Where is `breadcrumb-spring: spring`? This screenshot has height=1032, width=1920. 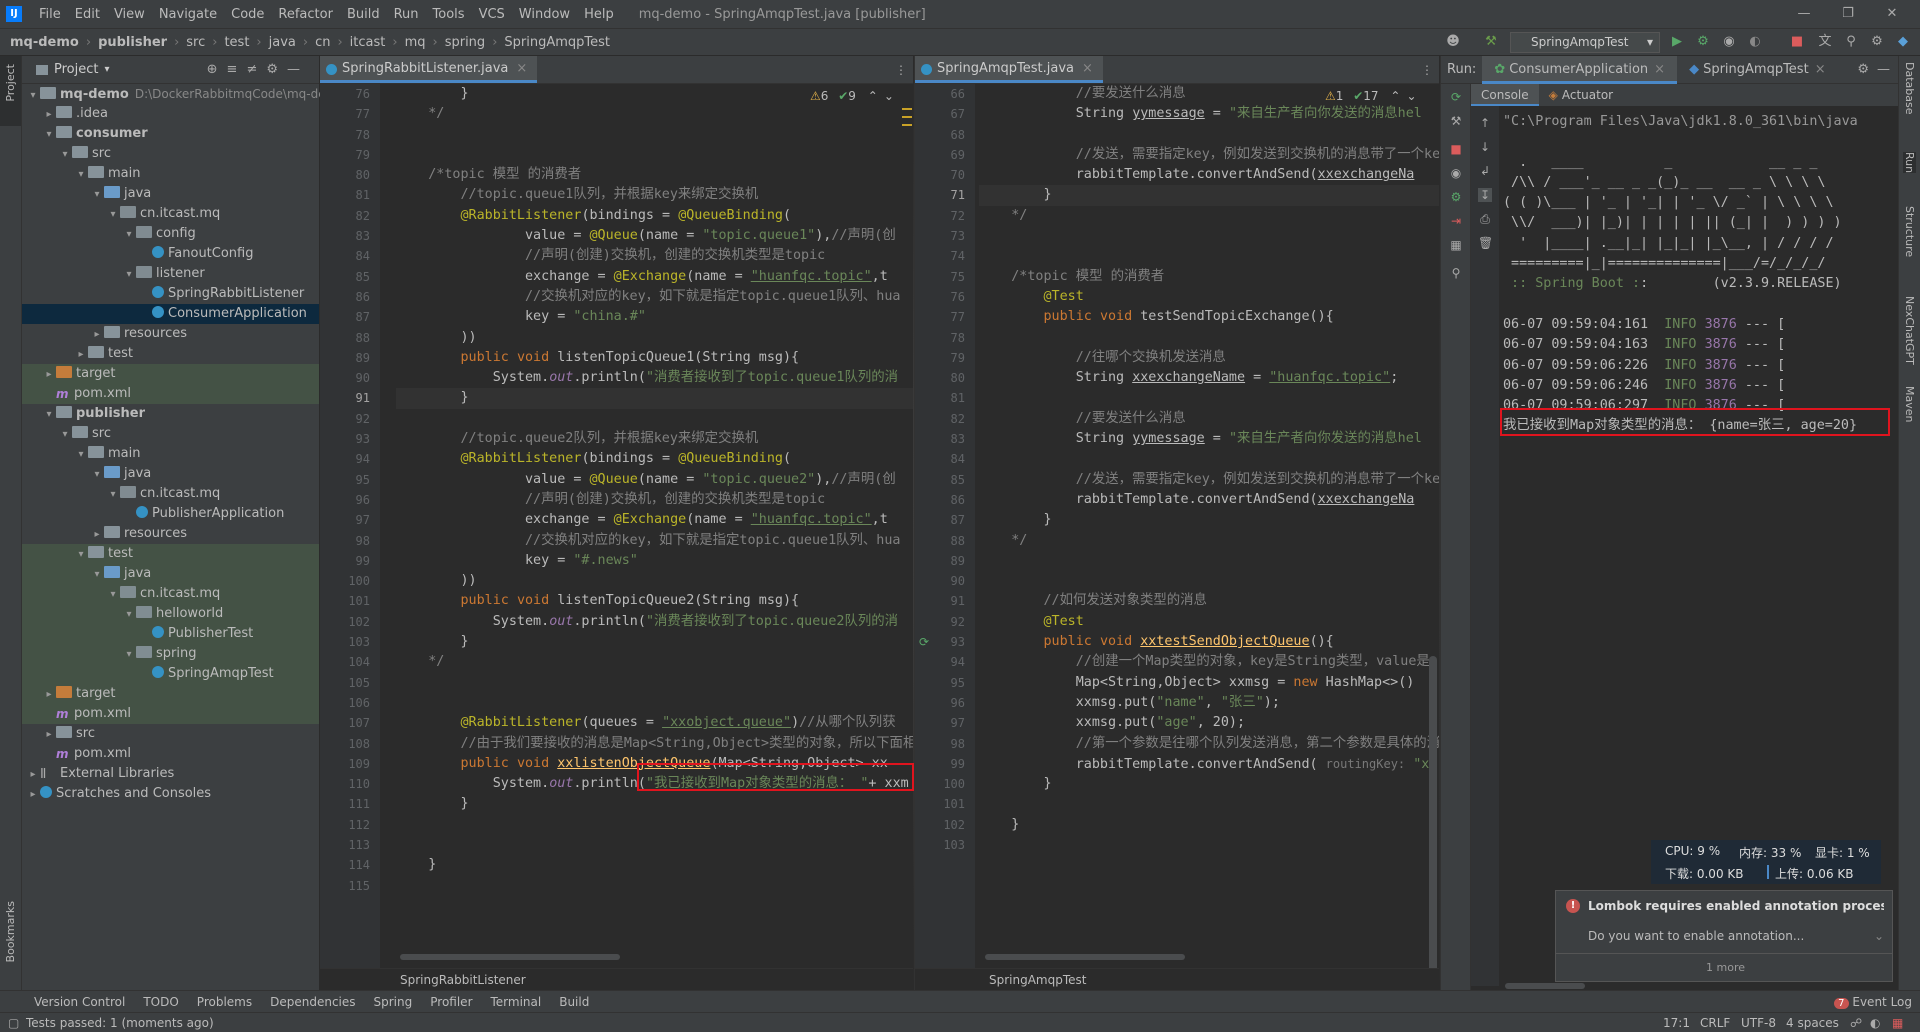 breadcrumb-spring: spring is located at coordinates (465, 42).